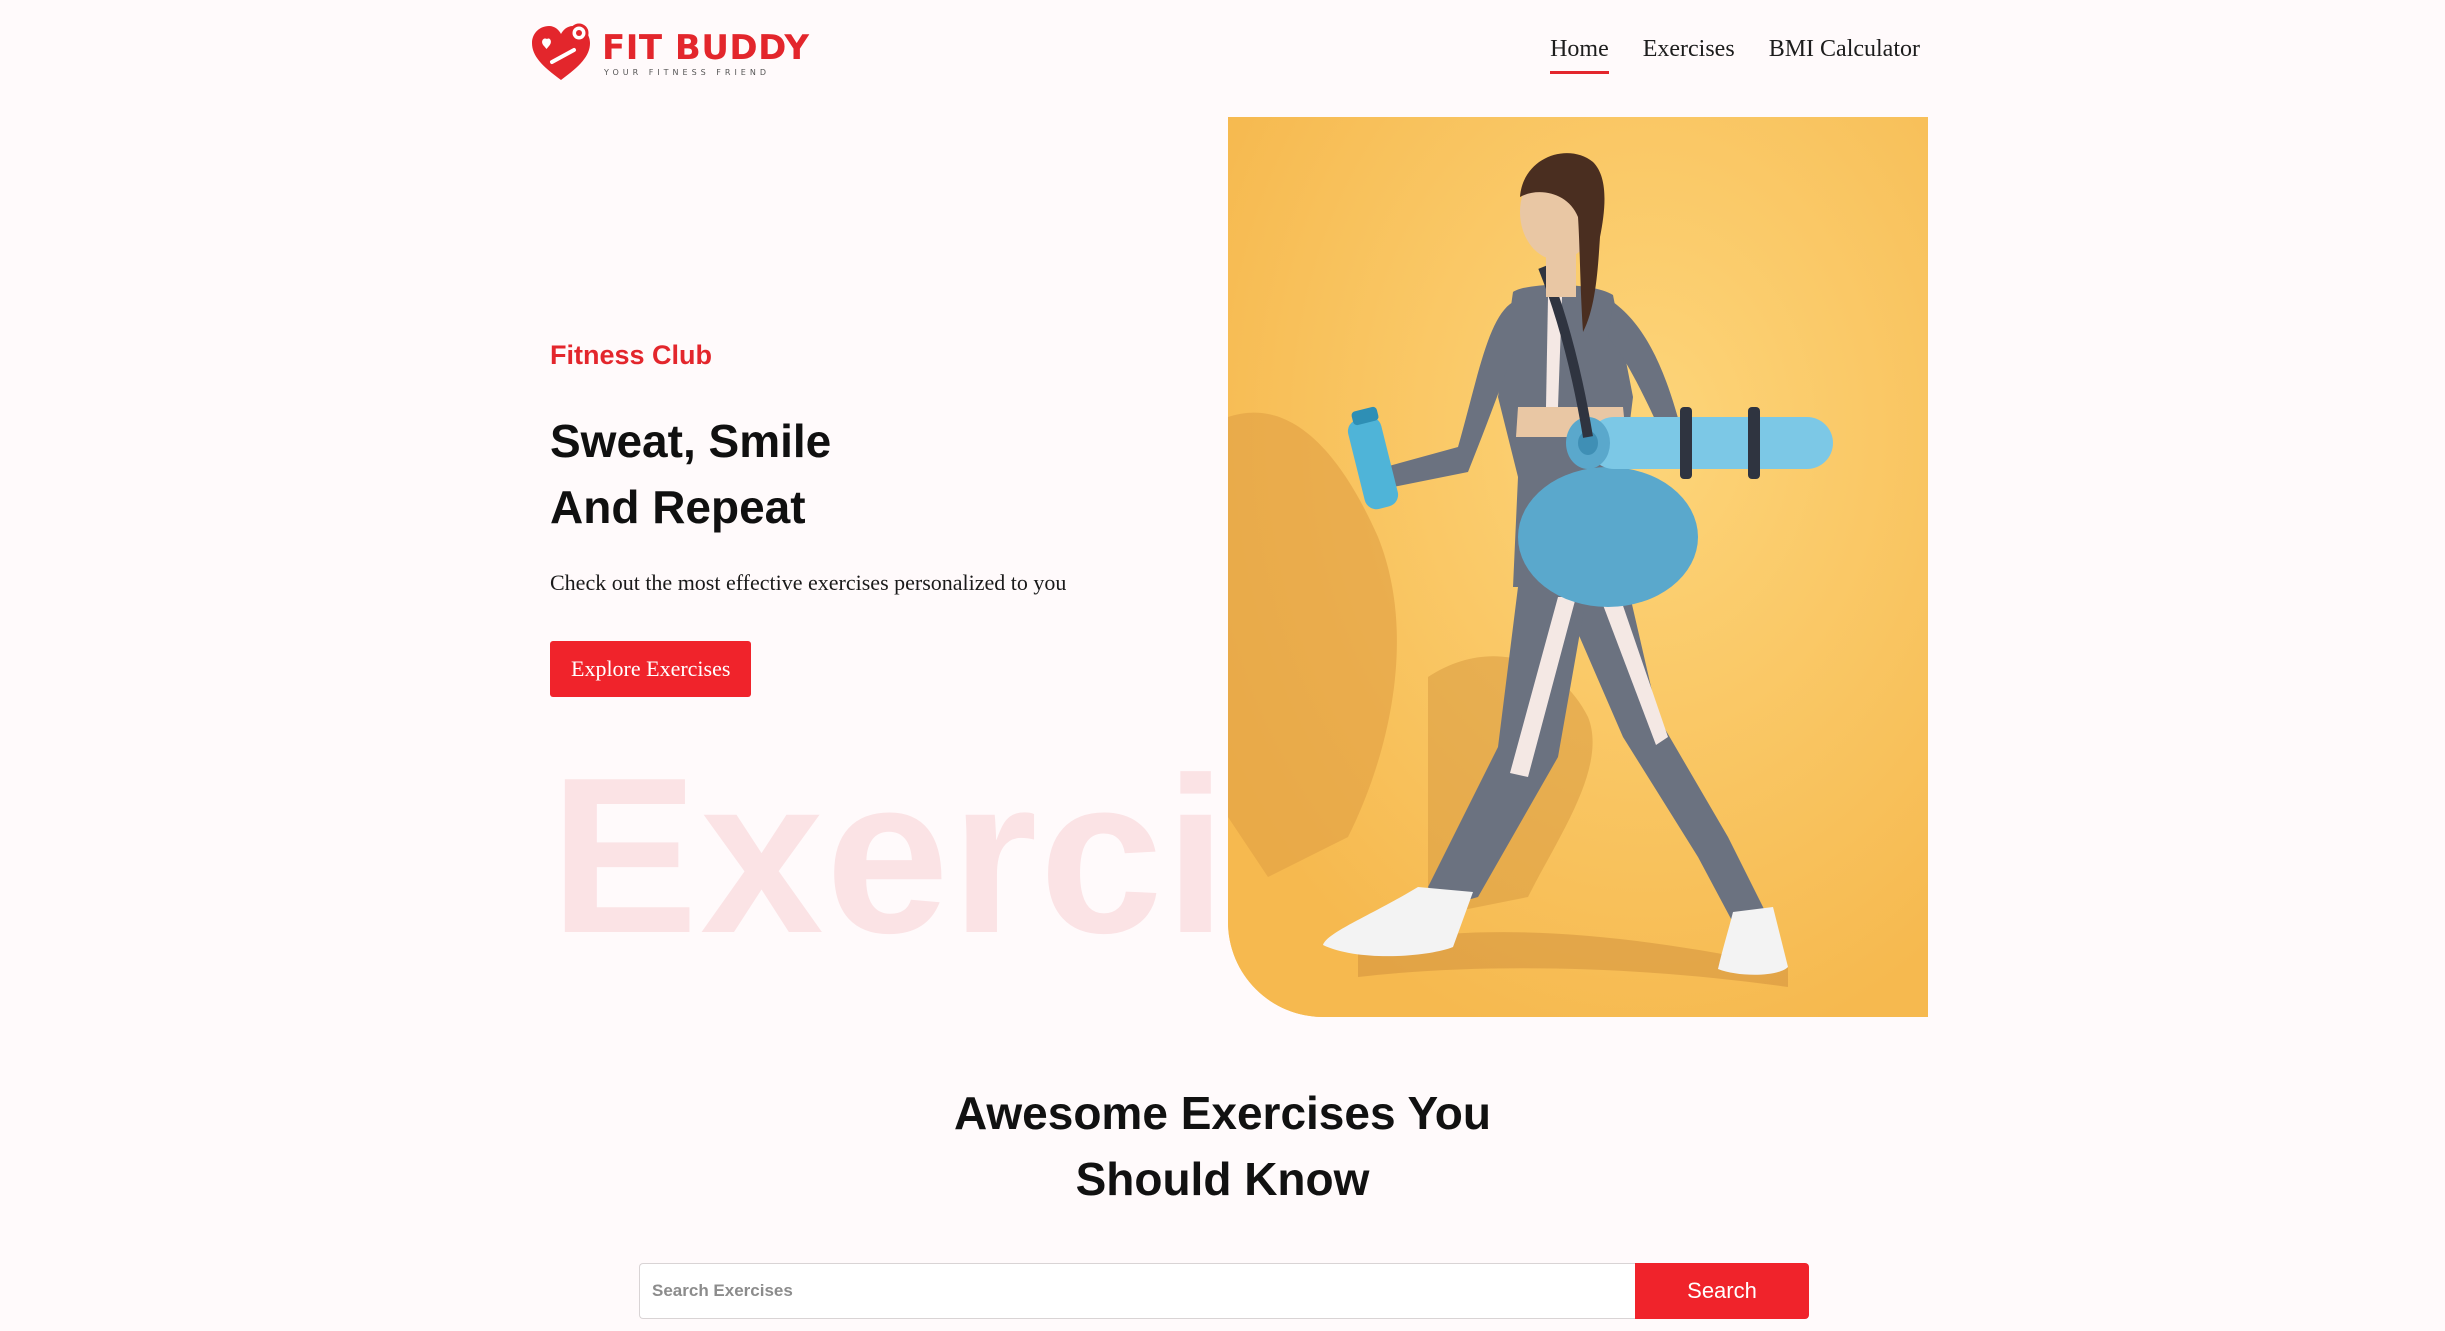 Image resolution: width=2445 pixels, height=1331 pixels. Describe the element at coordinates (1579, 55) in the screenshot. I see `nav-item-home: Home` at that location.